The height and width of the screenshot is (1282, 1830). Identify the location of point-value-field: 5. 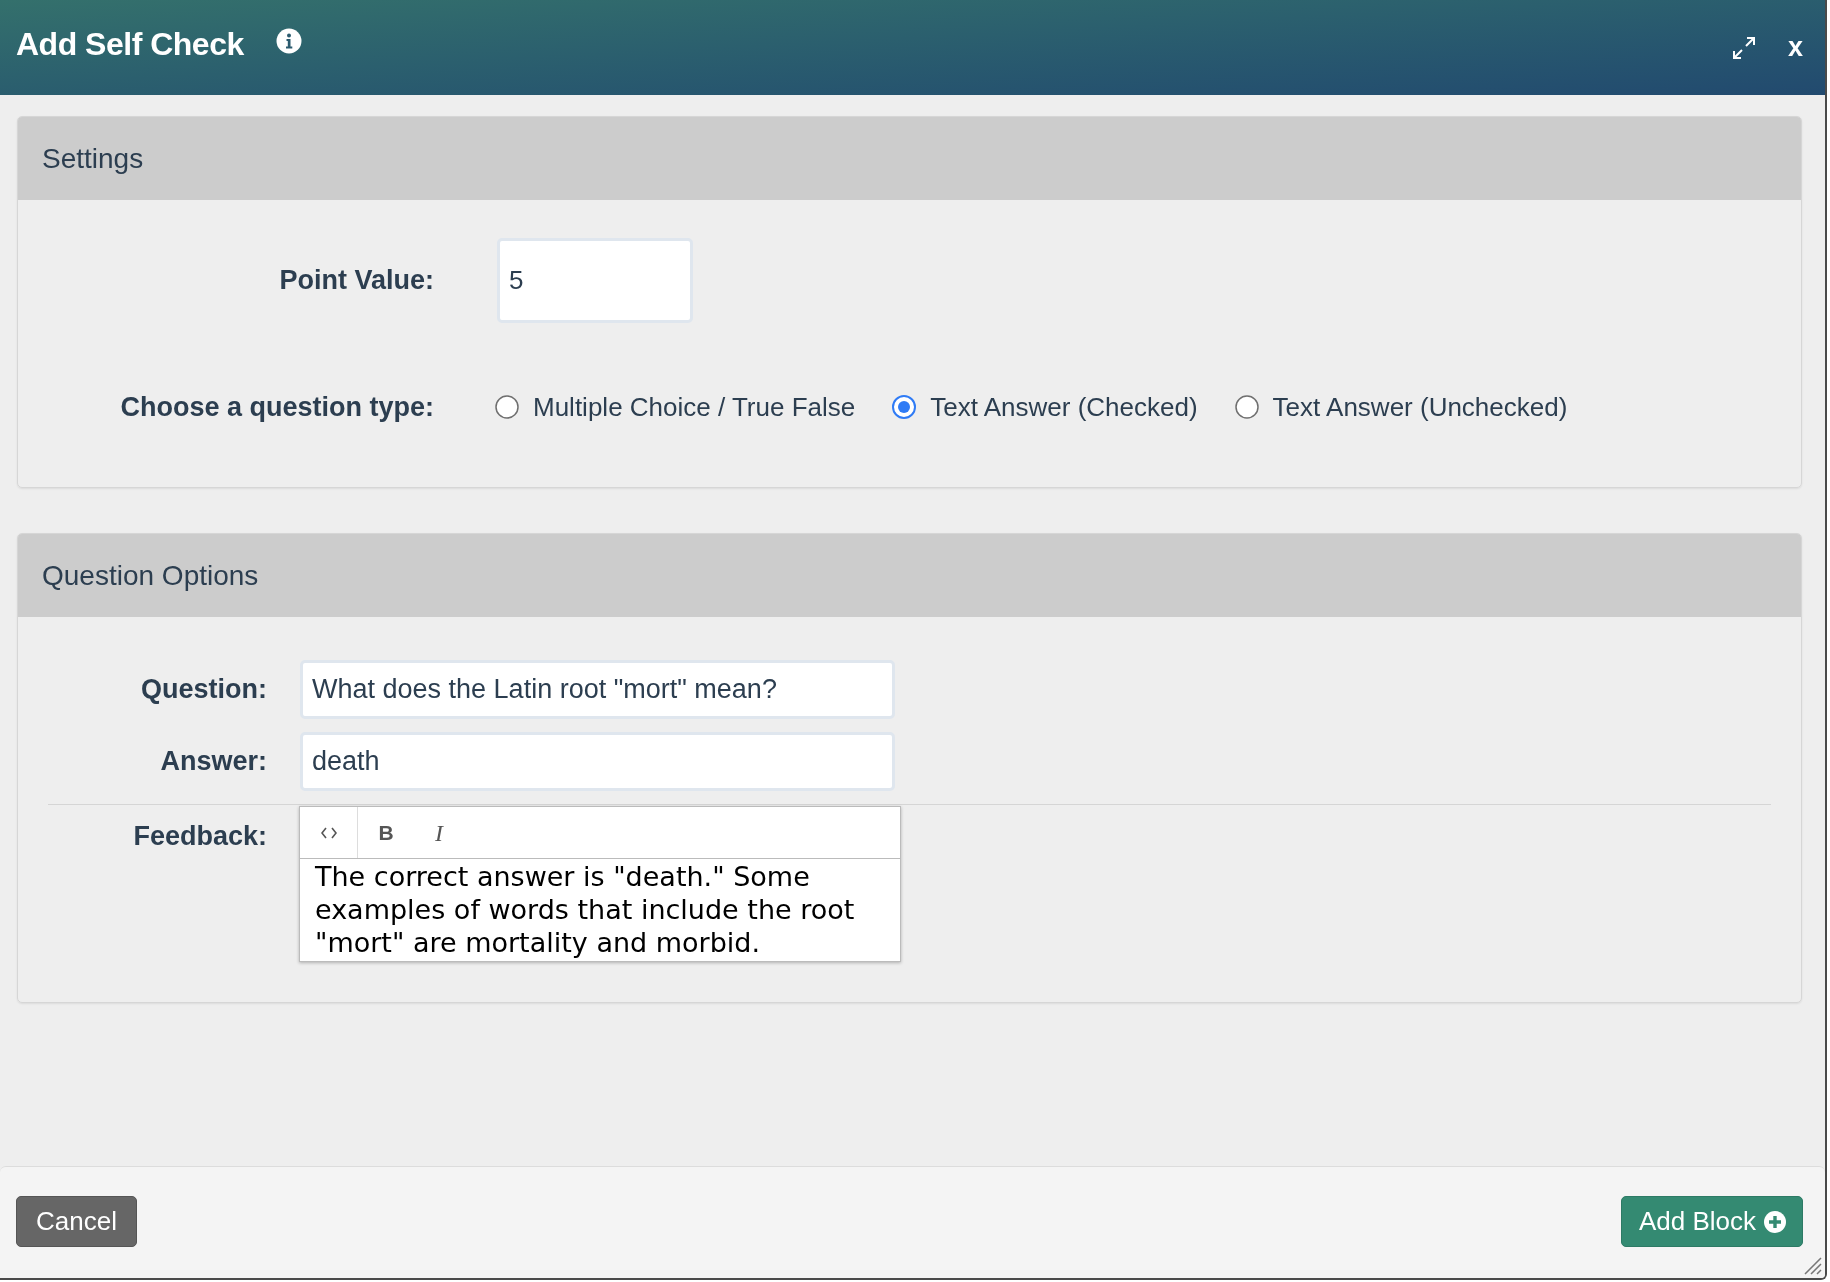
(595, 280).